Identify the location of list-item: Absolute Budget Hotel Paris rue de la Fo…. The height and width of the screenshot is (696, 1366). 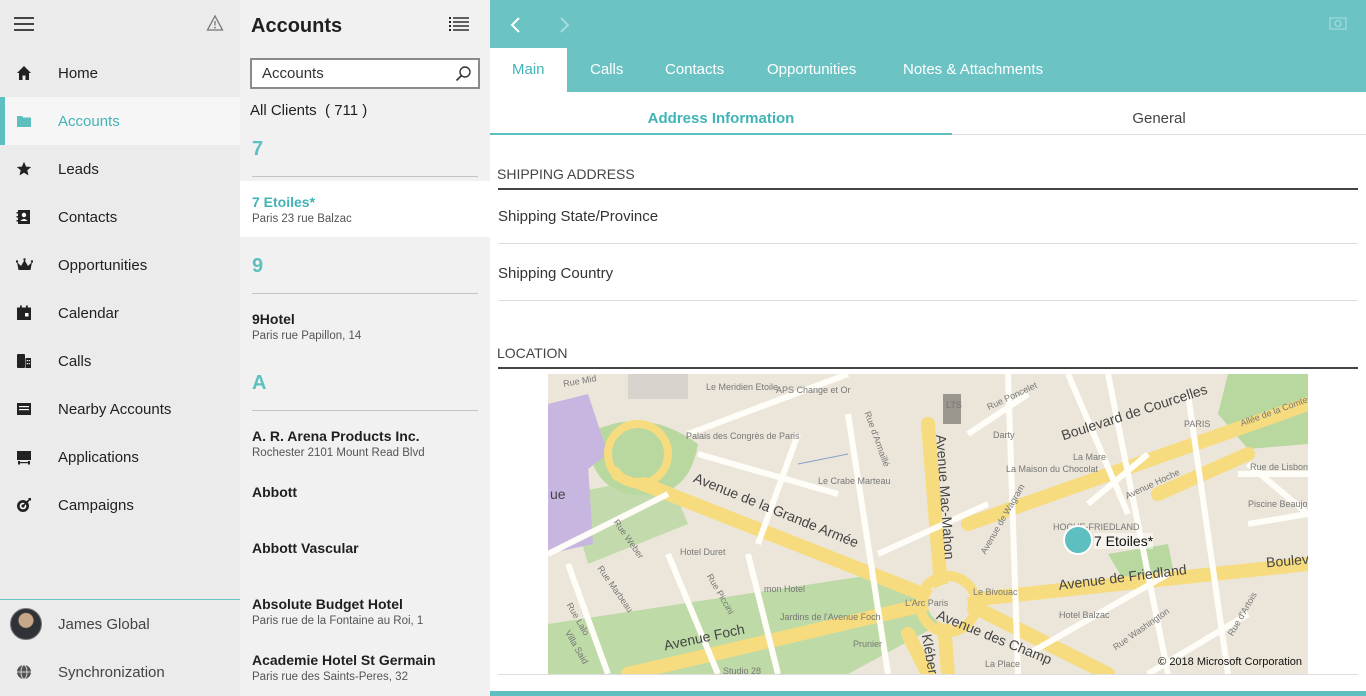
(365, 610).